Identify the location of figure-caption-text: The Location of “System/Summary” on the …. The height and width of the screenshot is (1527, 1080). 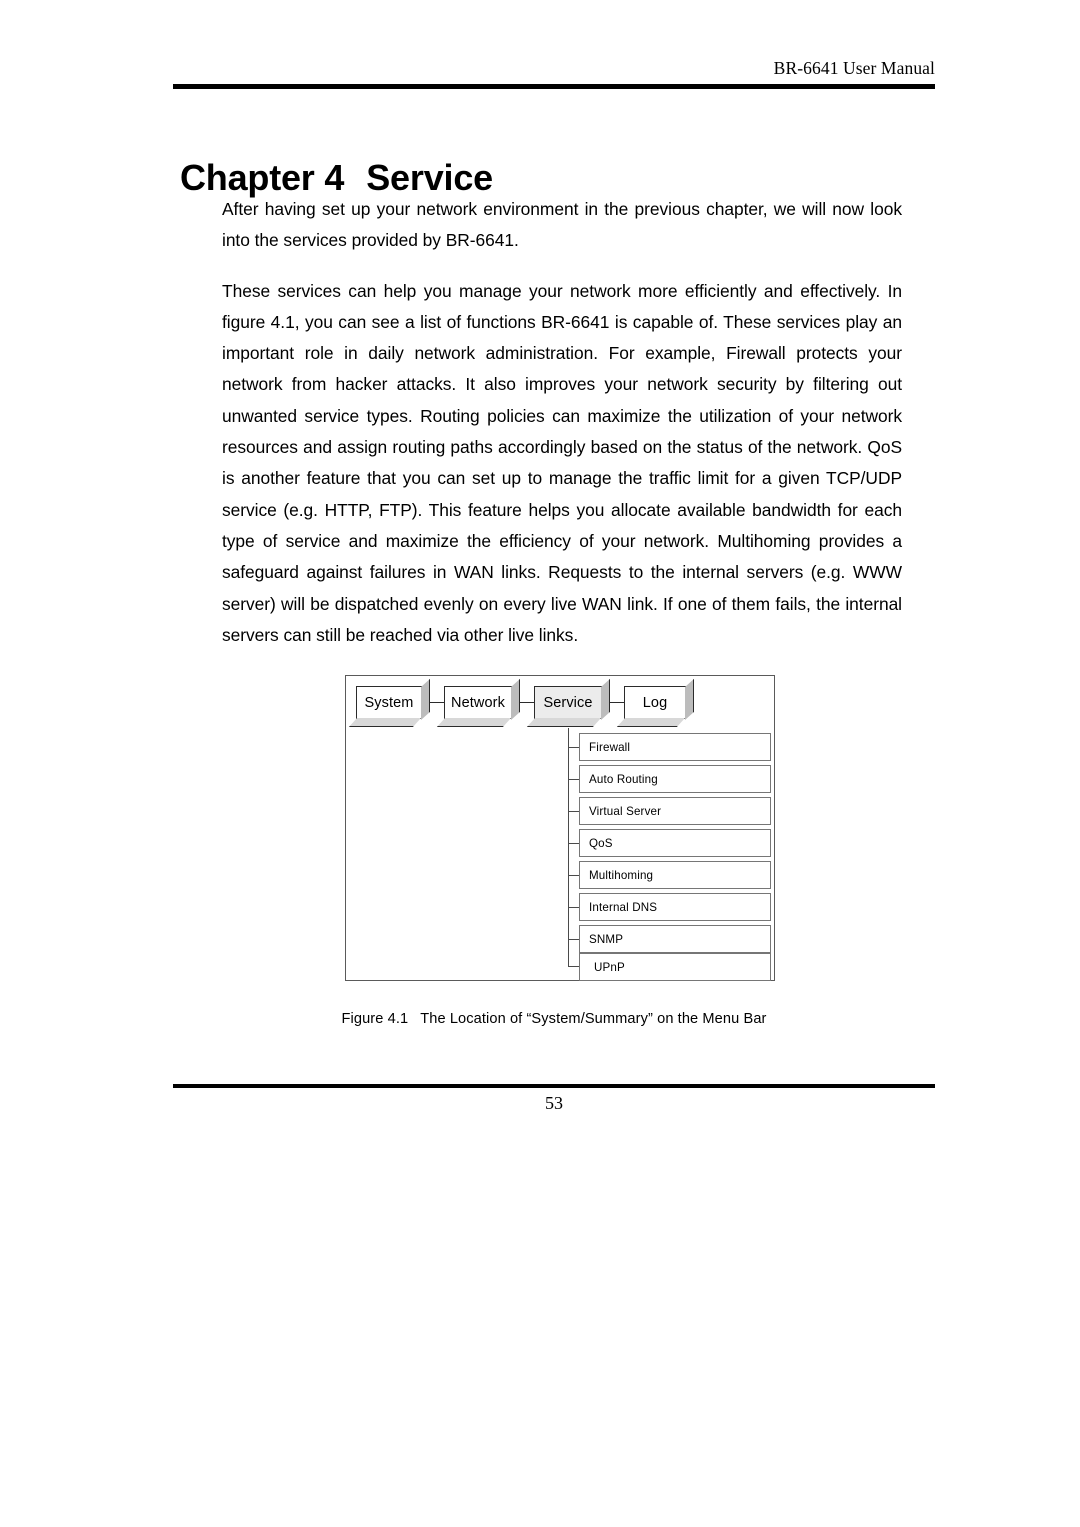
(593, 1019).